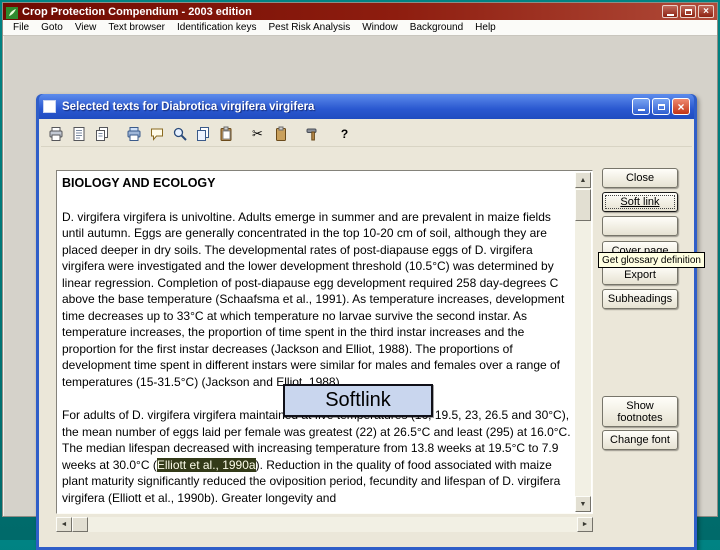 The image size is (720, 550). What do you see at coordinates (225, 133) in the screenshot?
I see `paste-icon` at bounding box center [225, 133].